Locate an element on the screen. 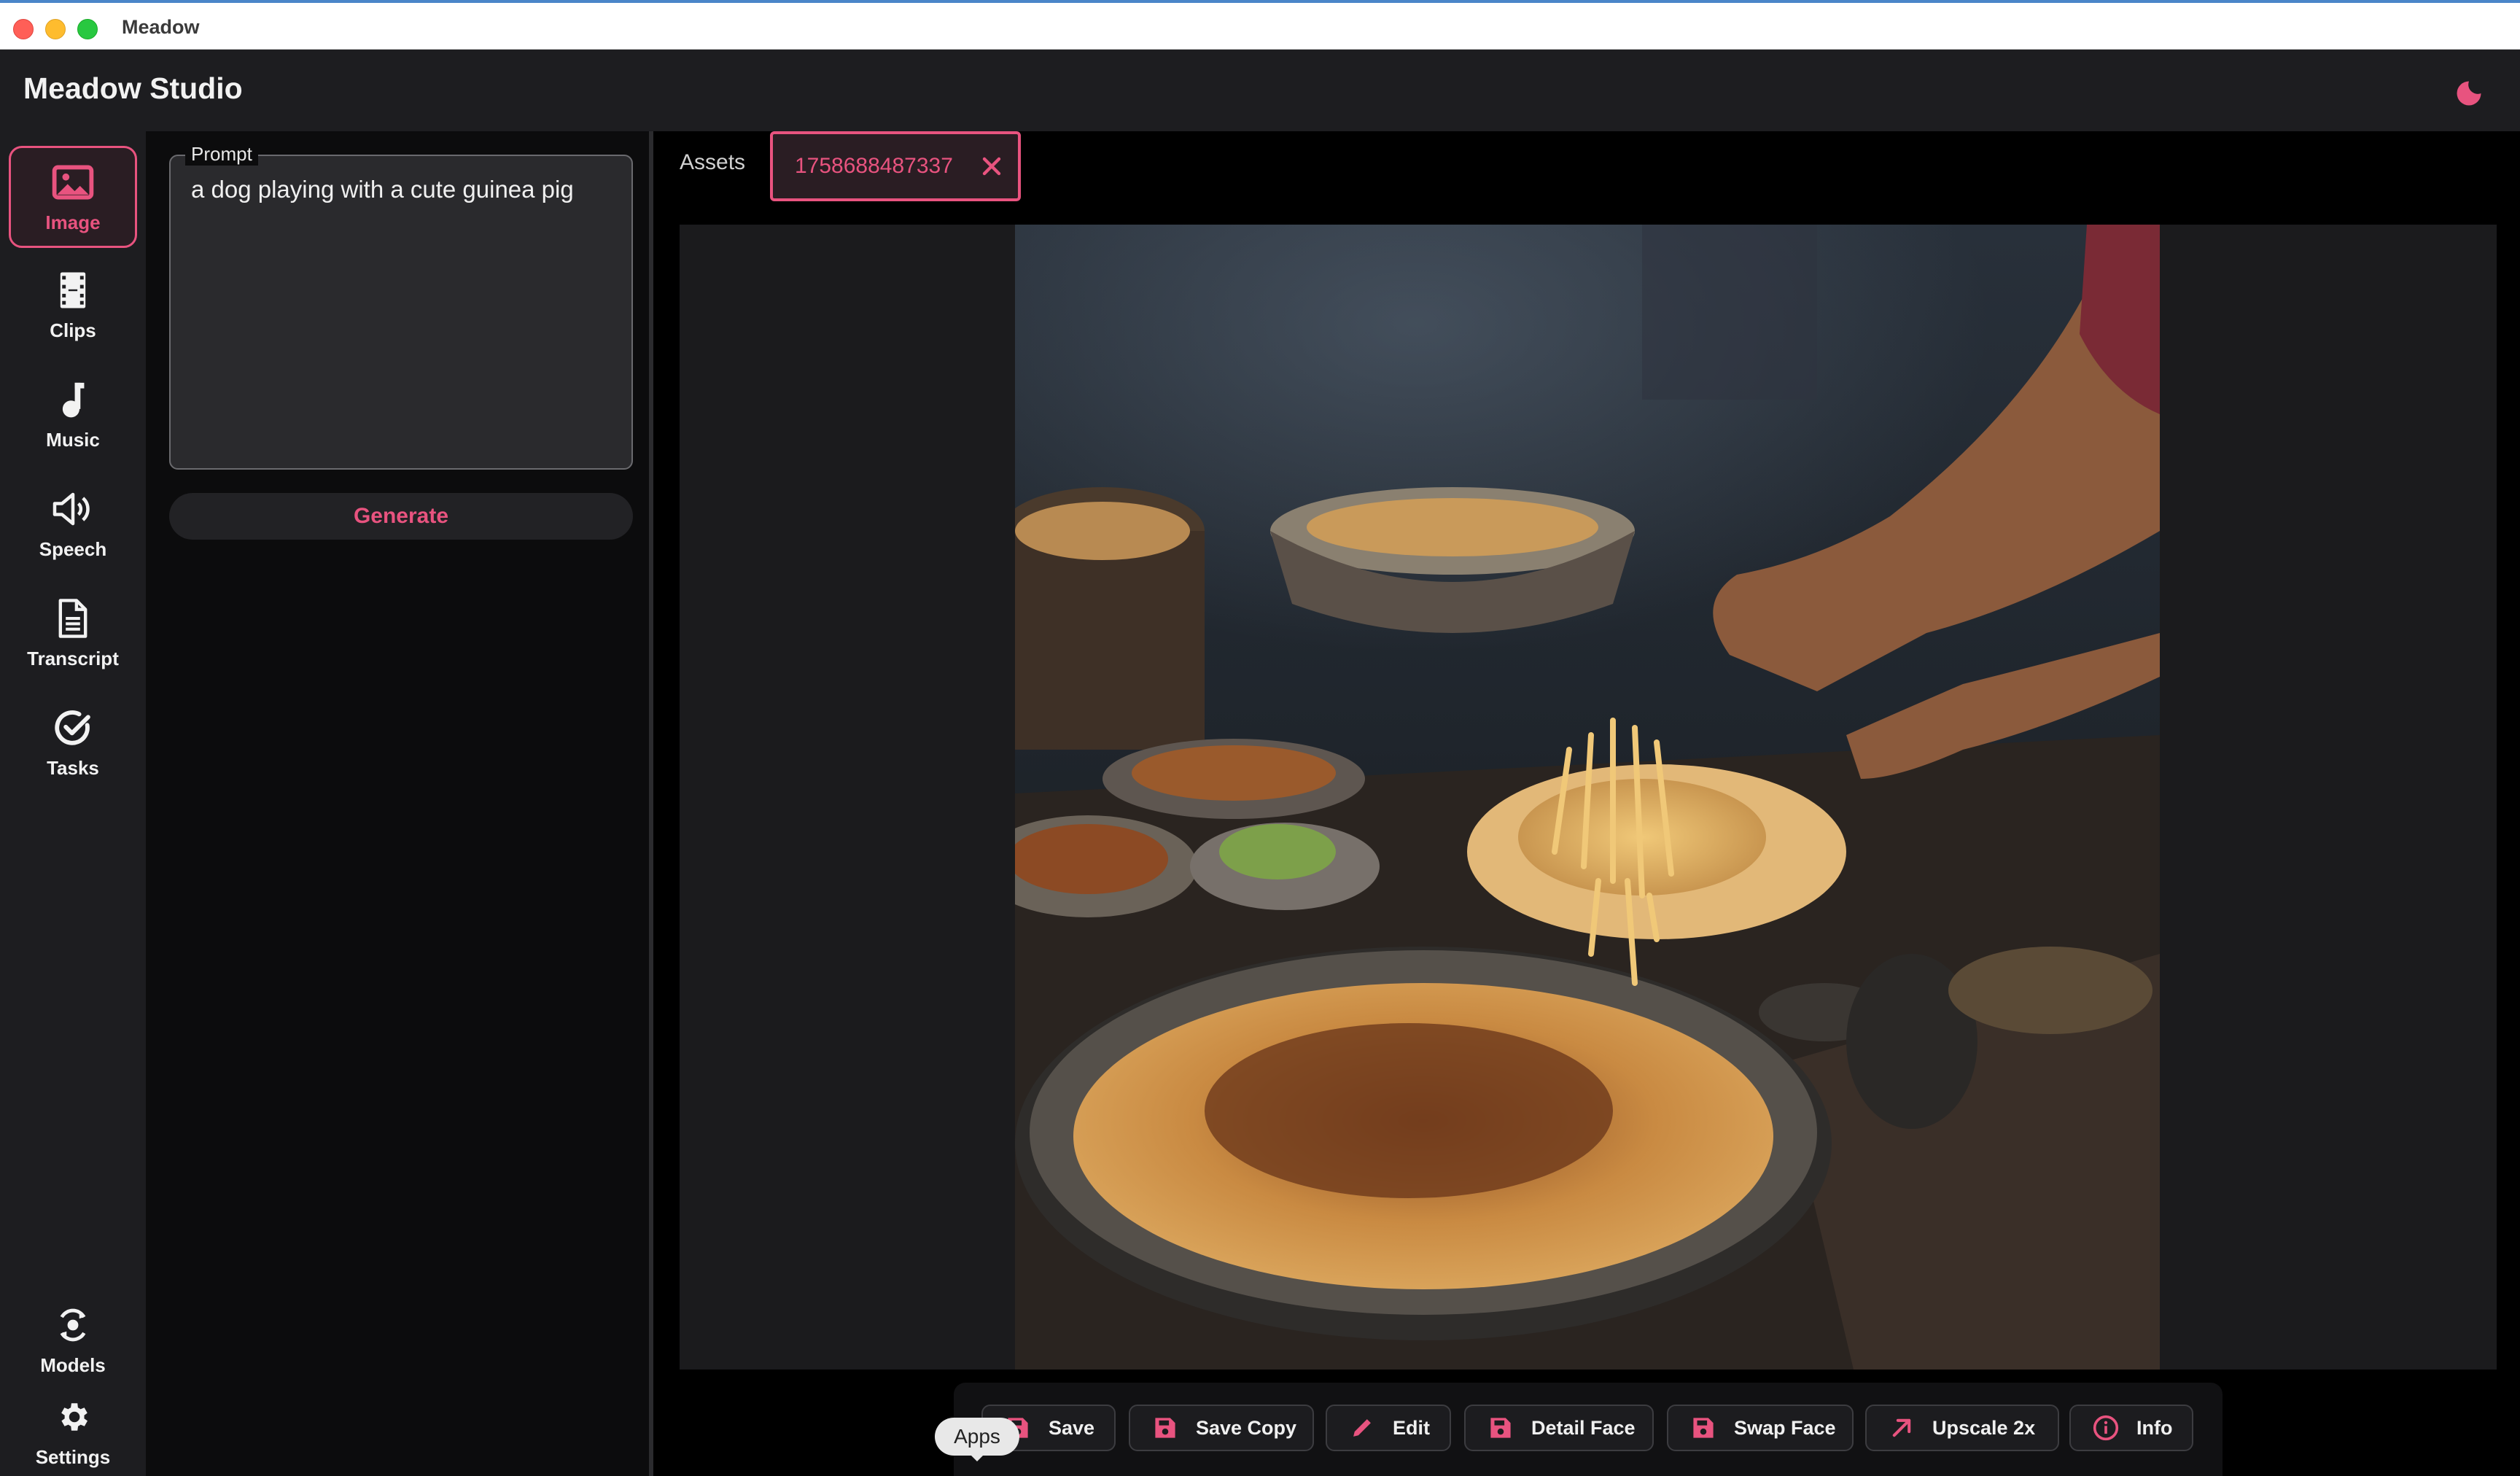  nav-item-image: Image is located at coordinates (73, 197).